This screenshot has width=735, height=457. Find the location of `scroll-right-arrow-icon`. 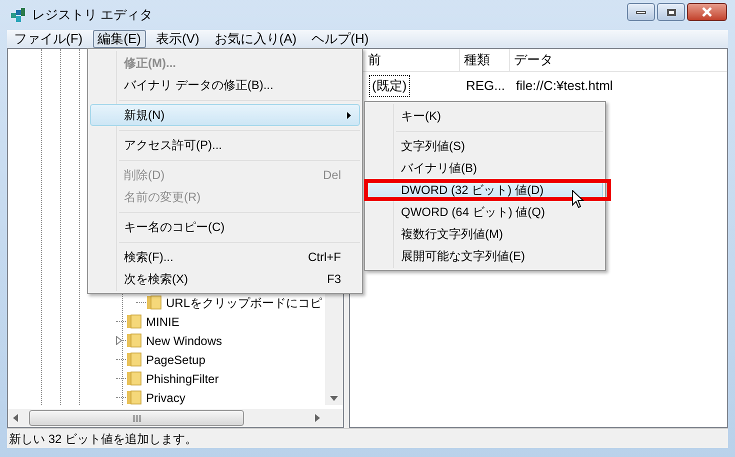

scroll-right-arrow-icon is located at coordinates (317, 418).